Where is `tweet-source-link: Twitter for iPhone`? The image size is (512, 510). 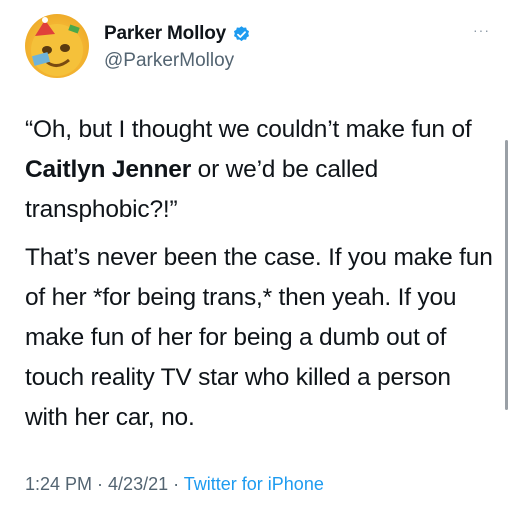 tweet-source-link: Twitter for iPhone is located at coordinates (254, 484).